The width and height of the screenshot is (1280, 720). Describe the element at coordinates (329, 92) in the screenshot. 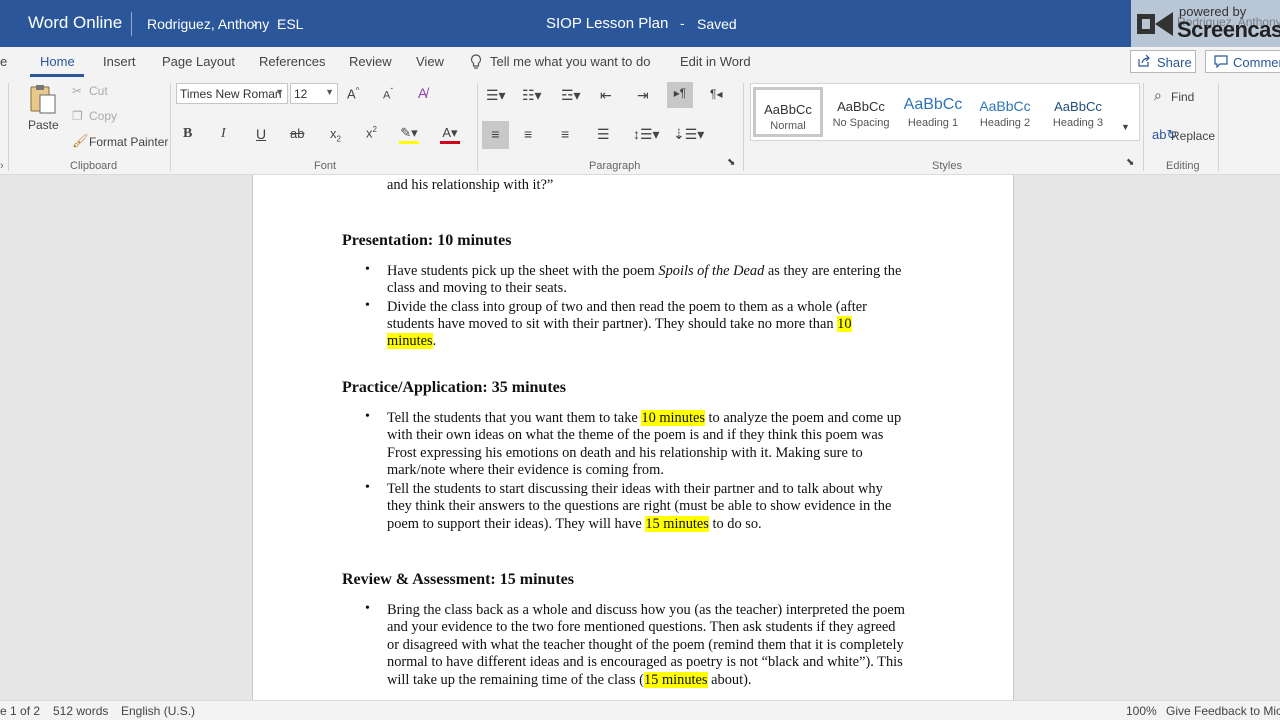

I see `chevron-down-icon: ▼` at that location.